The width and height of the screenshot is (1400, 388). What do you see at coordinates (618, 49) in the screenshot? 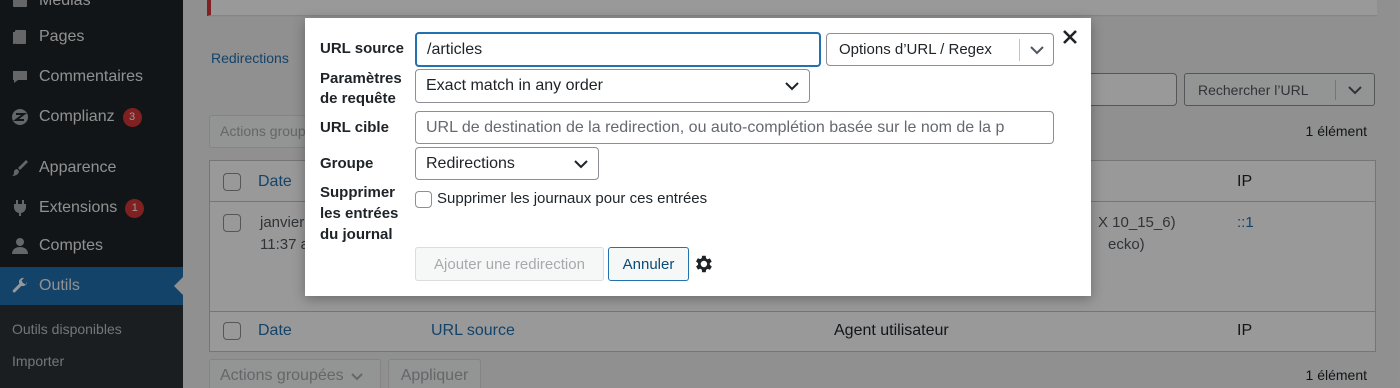
I see `url-source-input: /articles` at bounding box center [618, 49].